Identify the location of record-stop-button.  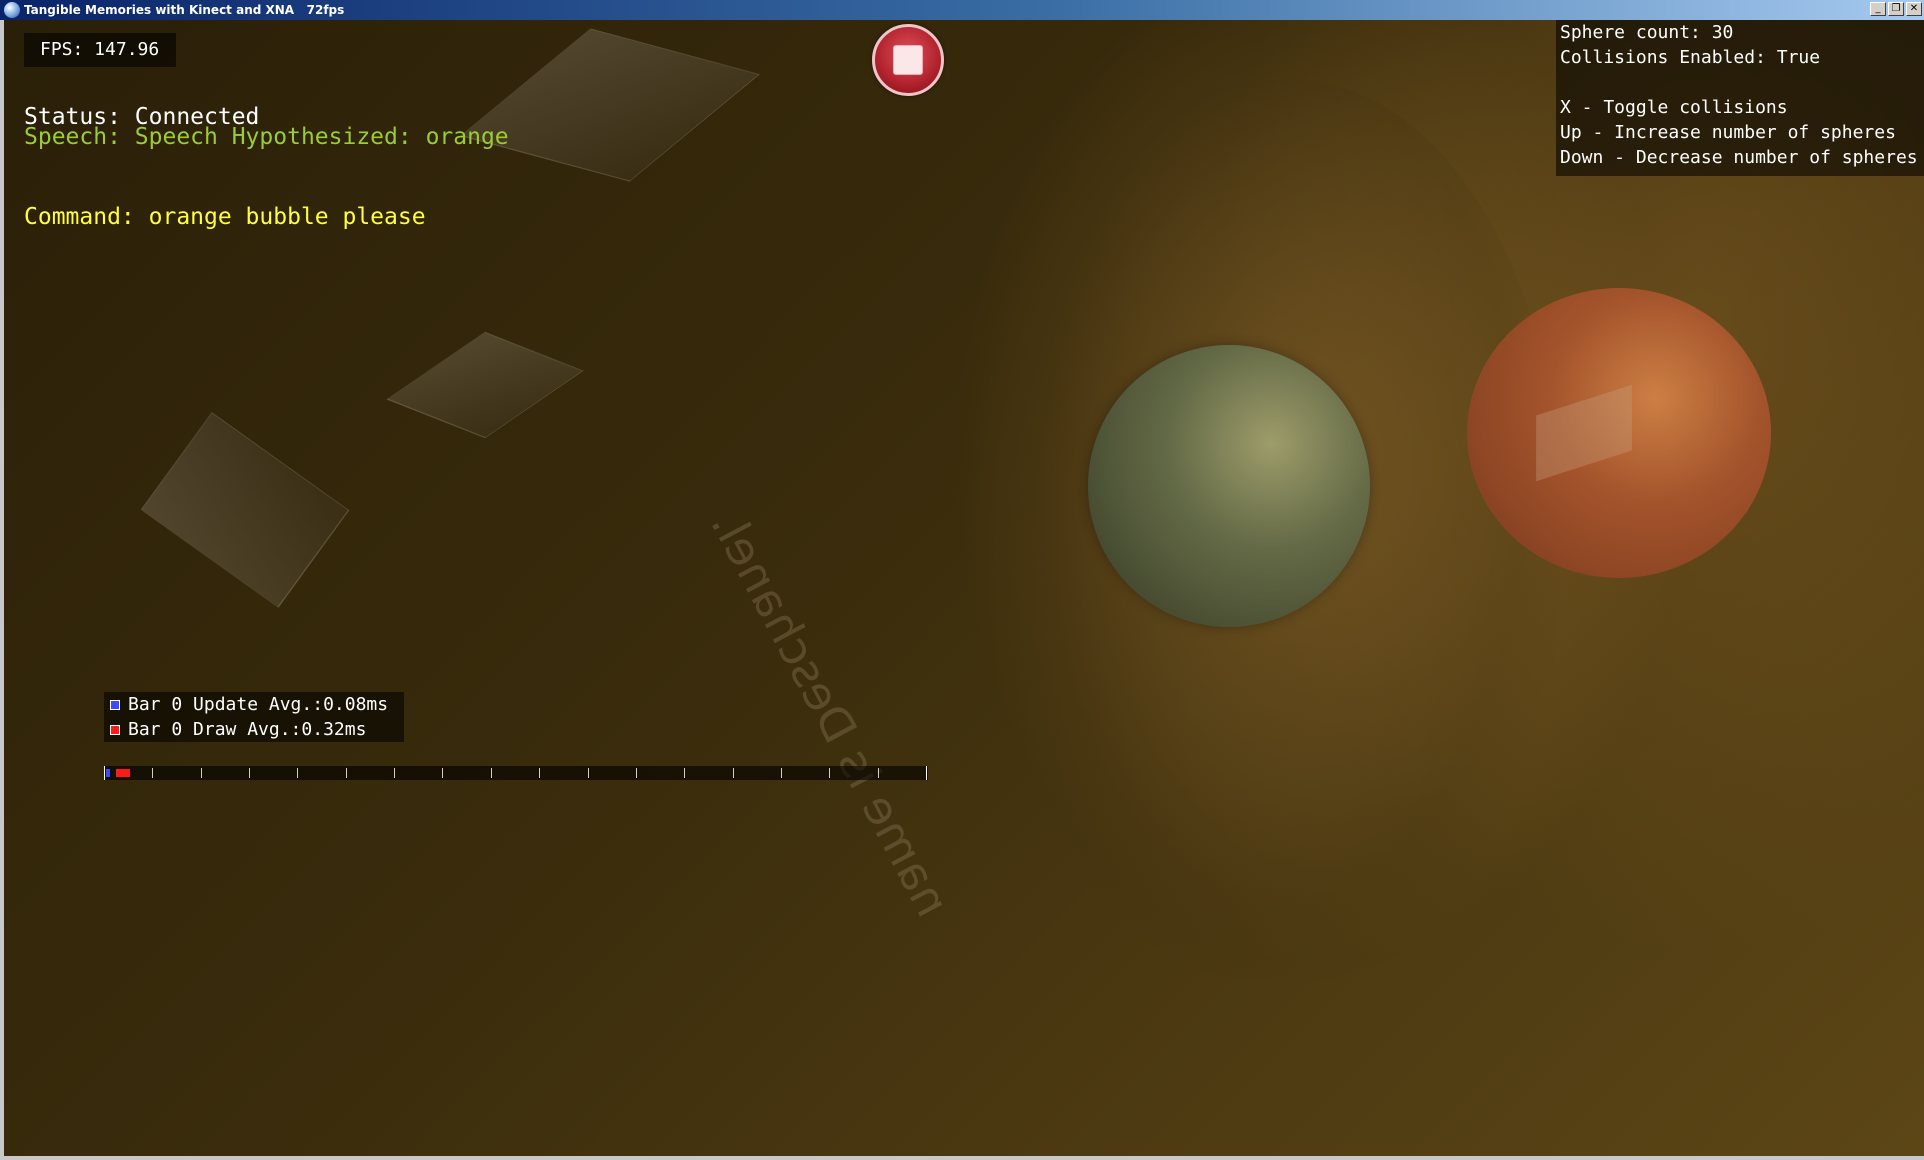
(908, 60).